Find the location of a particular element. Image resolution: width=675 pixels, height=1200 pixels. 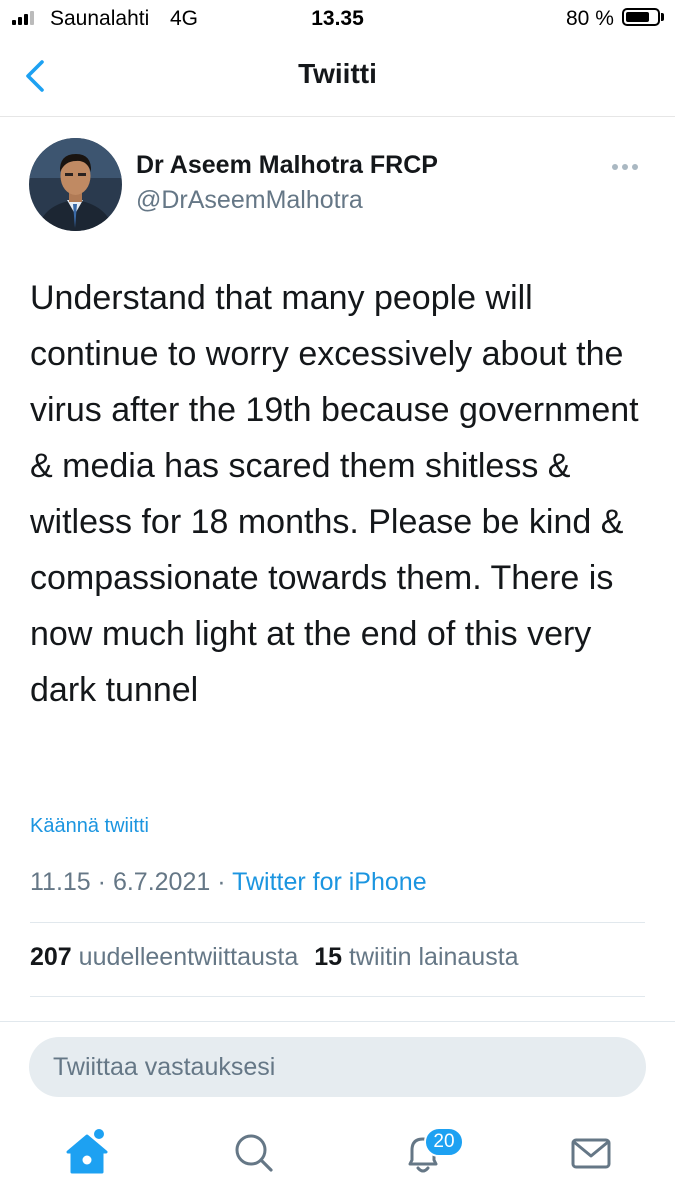

author-name: Dr Aseem Malhotra FRCP is located at coordinates (287, 165).